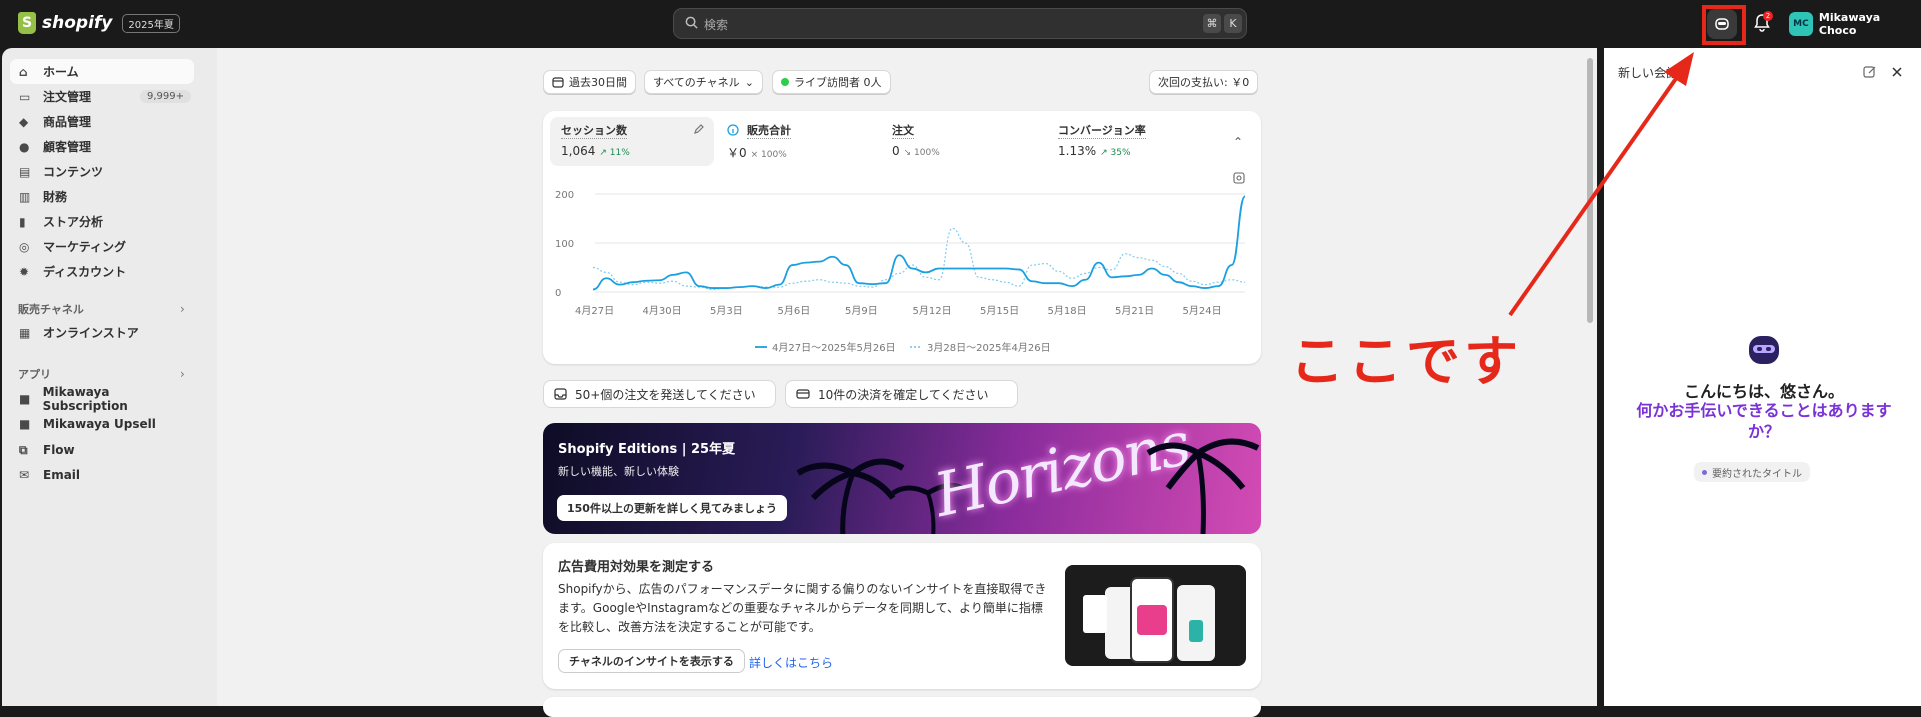 This screenshot has width=1921, height=717. I want to click on discount-icon: ✹, so click(24, 271).